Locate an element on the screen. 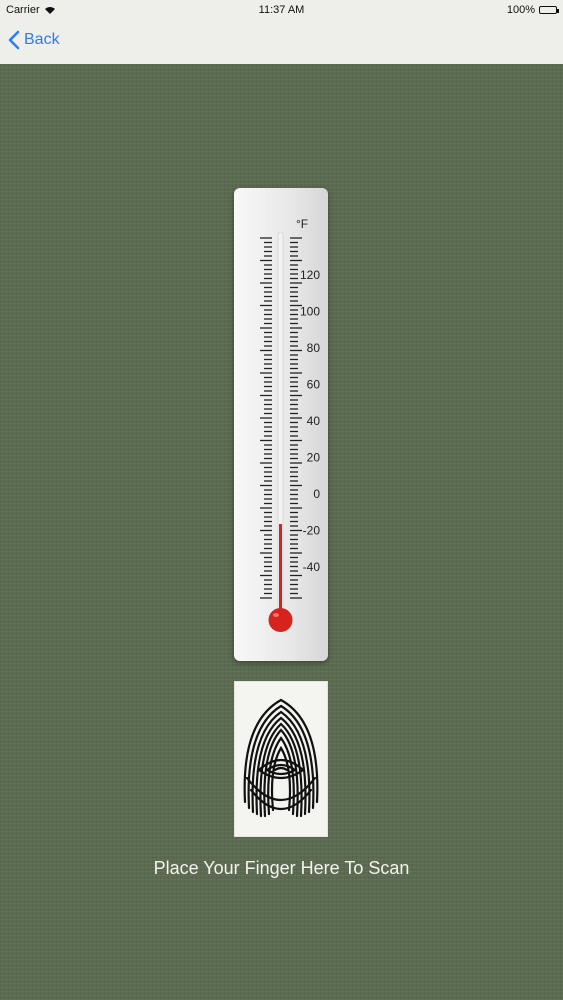 Image resolution: width=563 pixels, height=1000 pixels. fingerprint-scan-area is located at coordinates (281, 759).